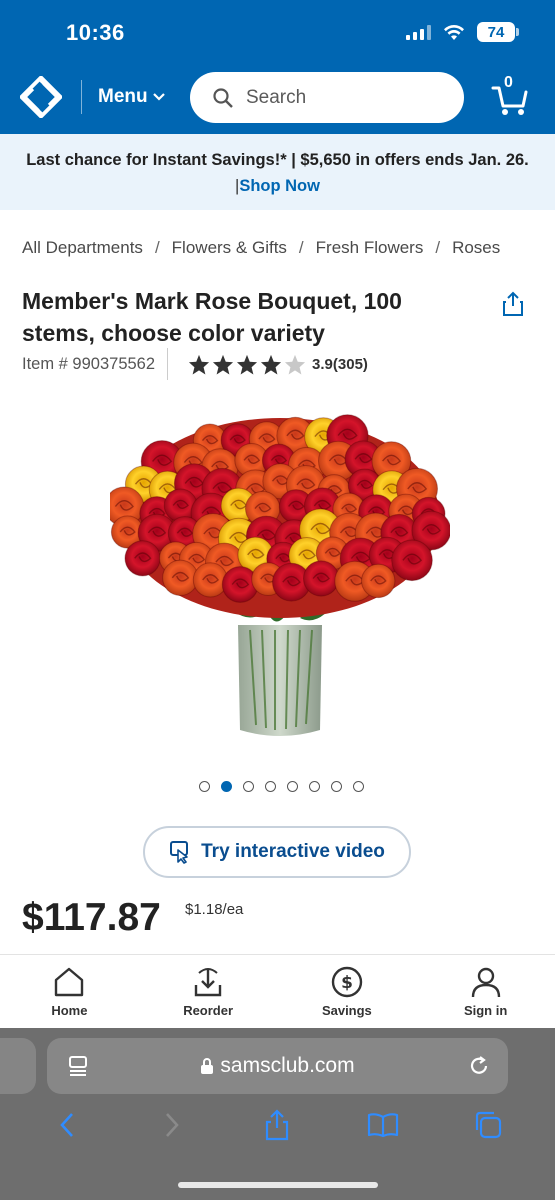 Image resolution: width=555 pixels, height=1200 pixels. Describe the element at coordinates (327, 97) in the screenshot. I see `search-input: Search` at that location.